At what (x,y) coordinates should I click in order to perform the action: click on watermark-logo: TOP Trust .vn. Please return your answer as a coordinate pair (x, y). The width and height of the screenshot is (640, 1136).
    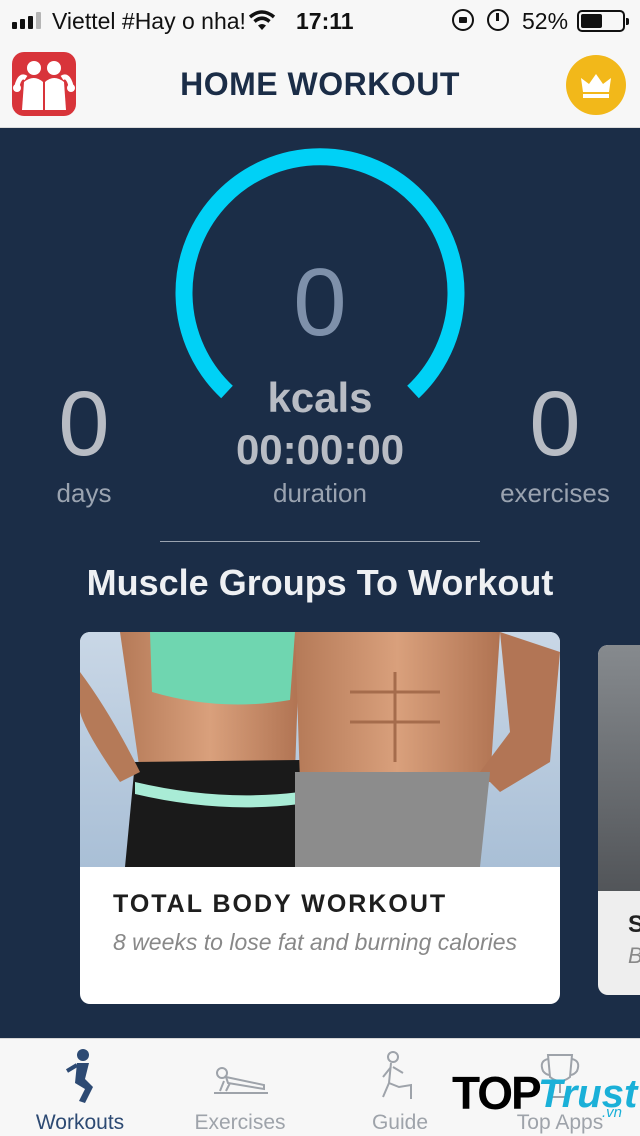
    Looking at the image, I should click on (544, 1090).